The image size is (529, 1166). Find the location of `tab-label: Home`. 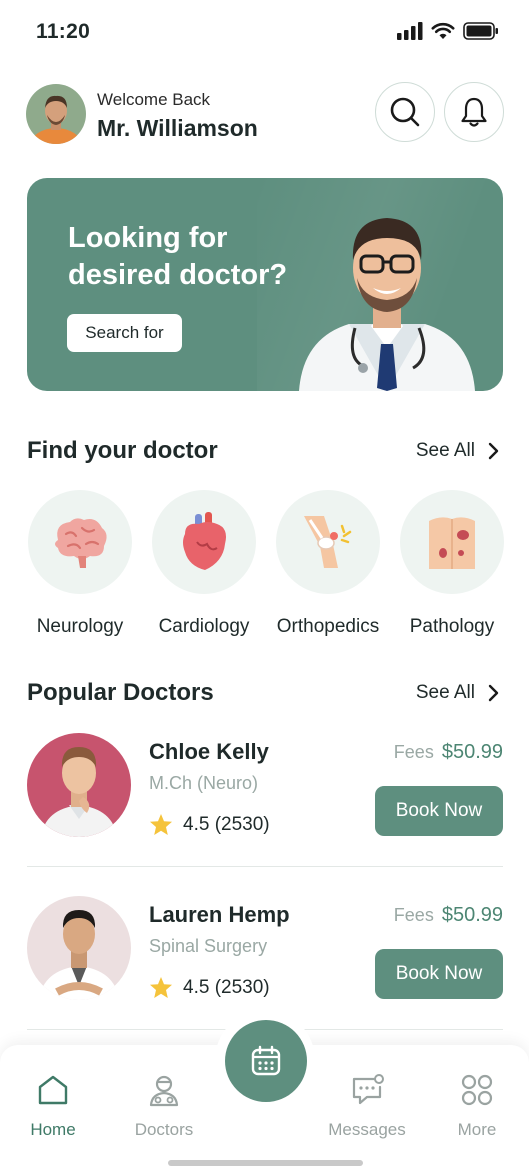

tab-label: Home is located at coordinates (53, 1129).